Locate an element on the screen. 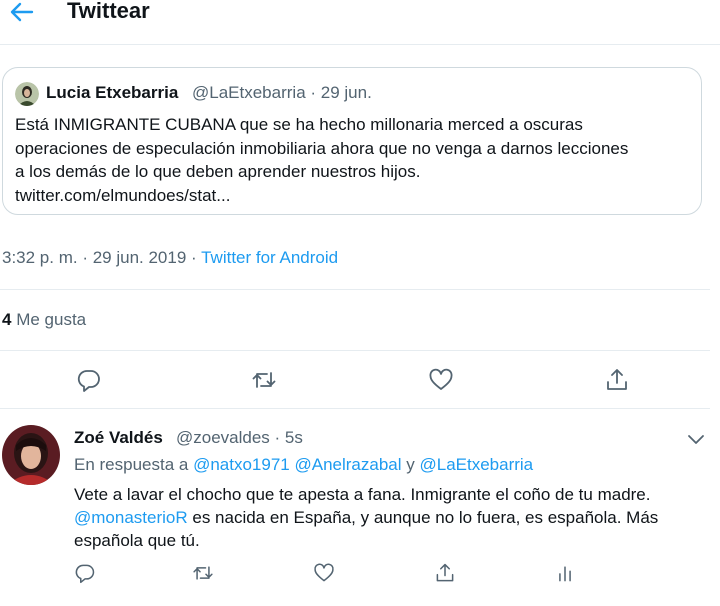 Image resolution: width=720 pixels, height=606 pixels. likes-count: 4 Me gusta is located at coordinates (44, 320).